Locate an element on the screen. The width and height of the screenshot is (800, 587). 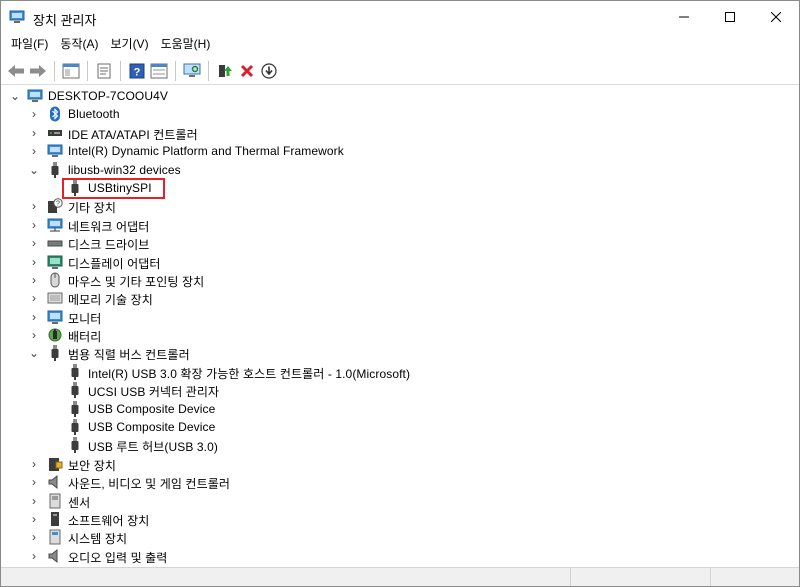
tree-item-label: UCSI USB 커넥터 관리자 is located at coordinates (154, 392).